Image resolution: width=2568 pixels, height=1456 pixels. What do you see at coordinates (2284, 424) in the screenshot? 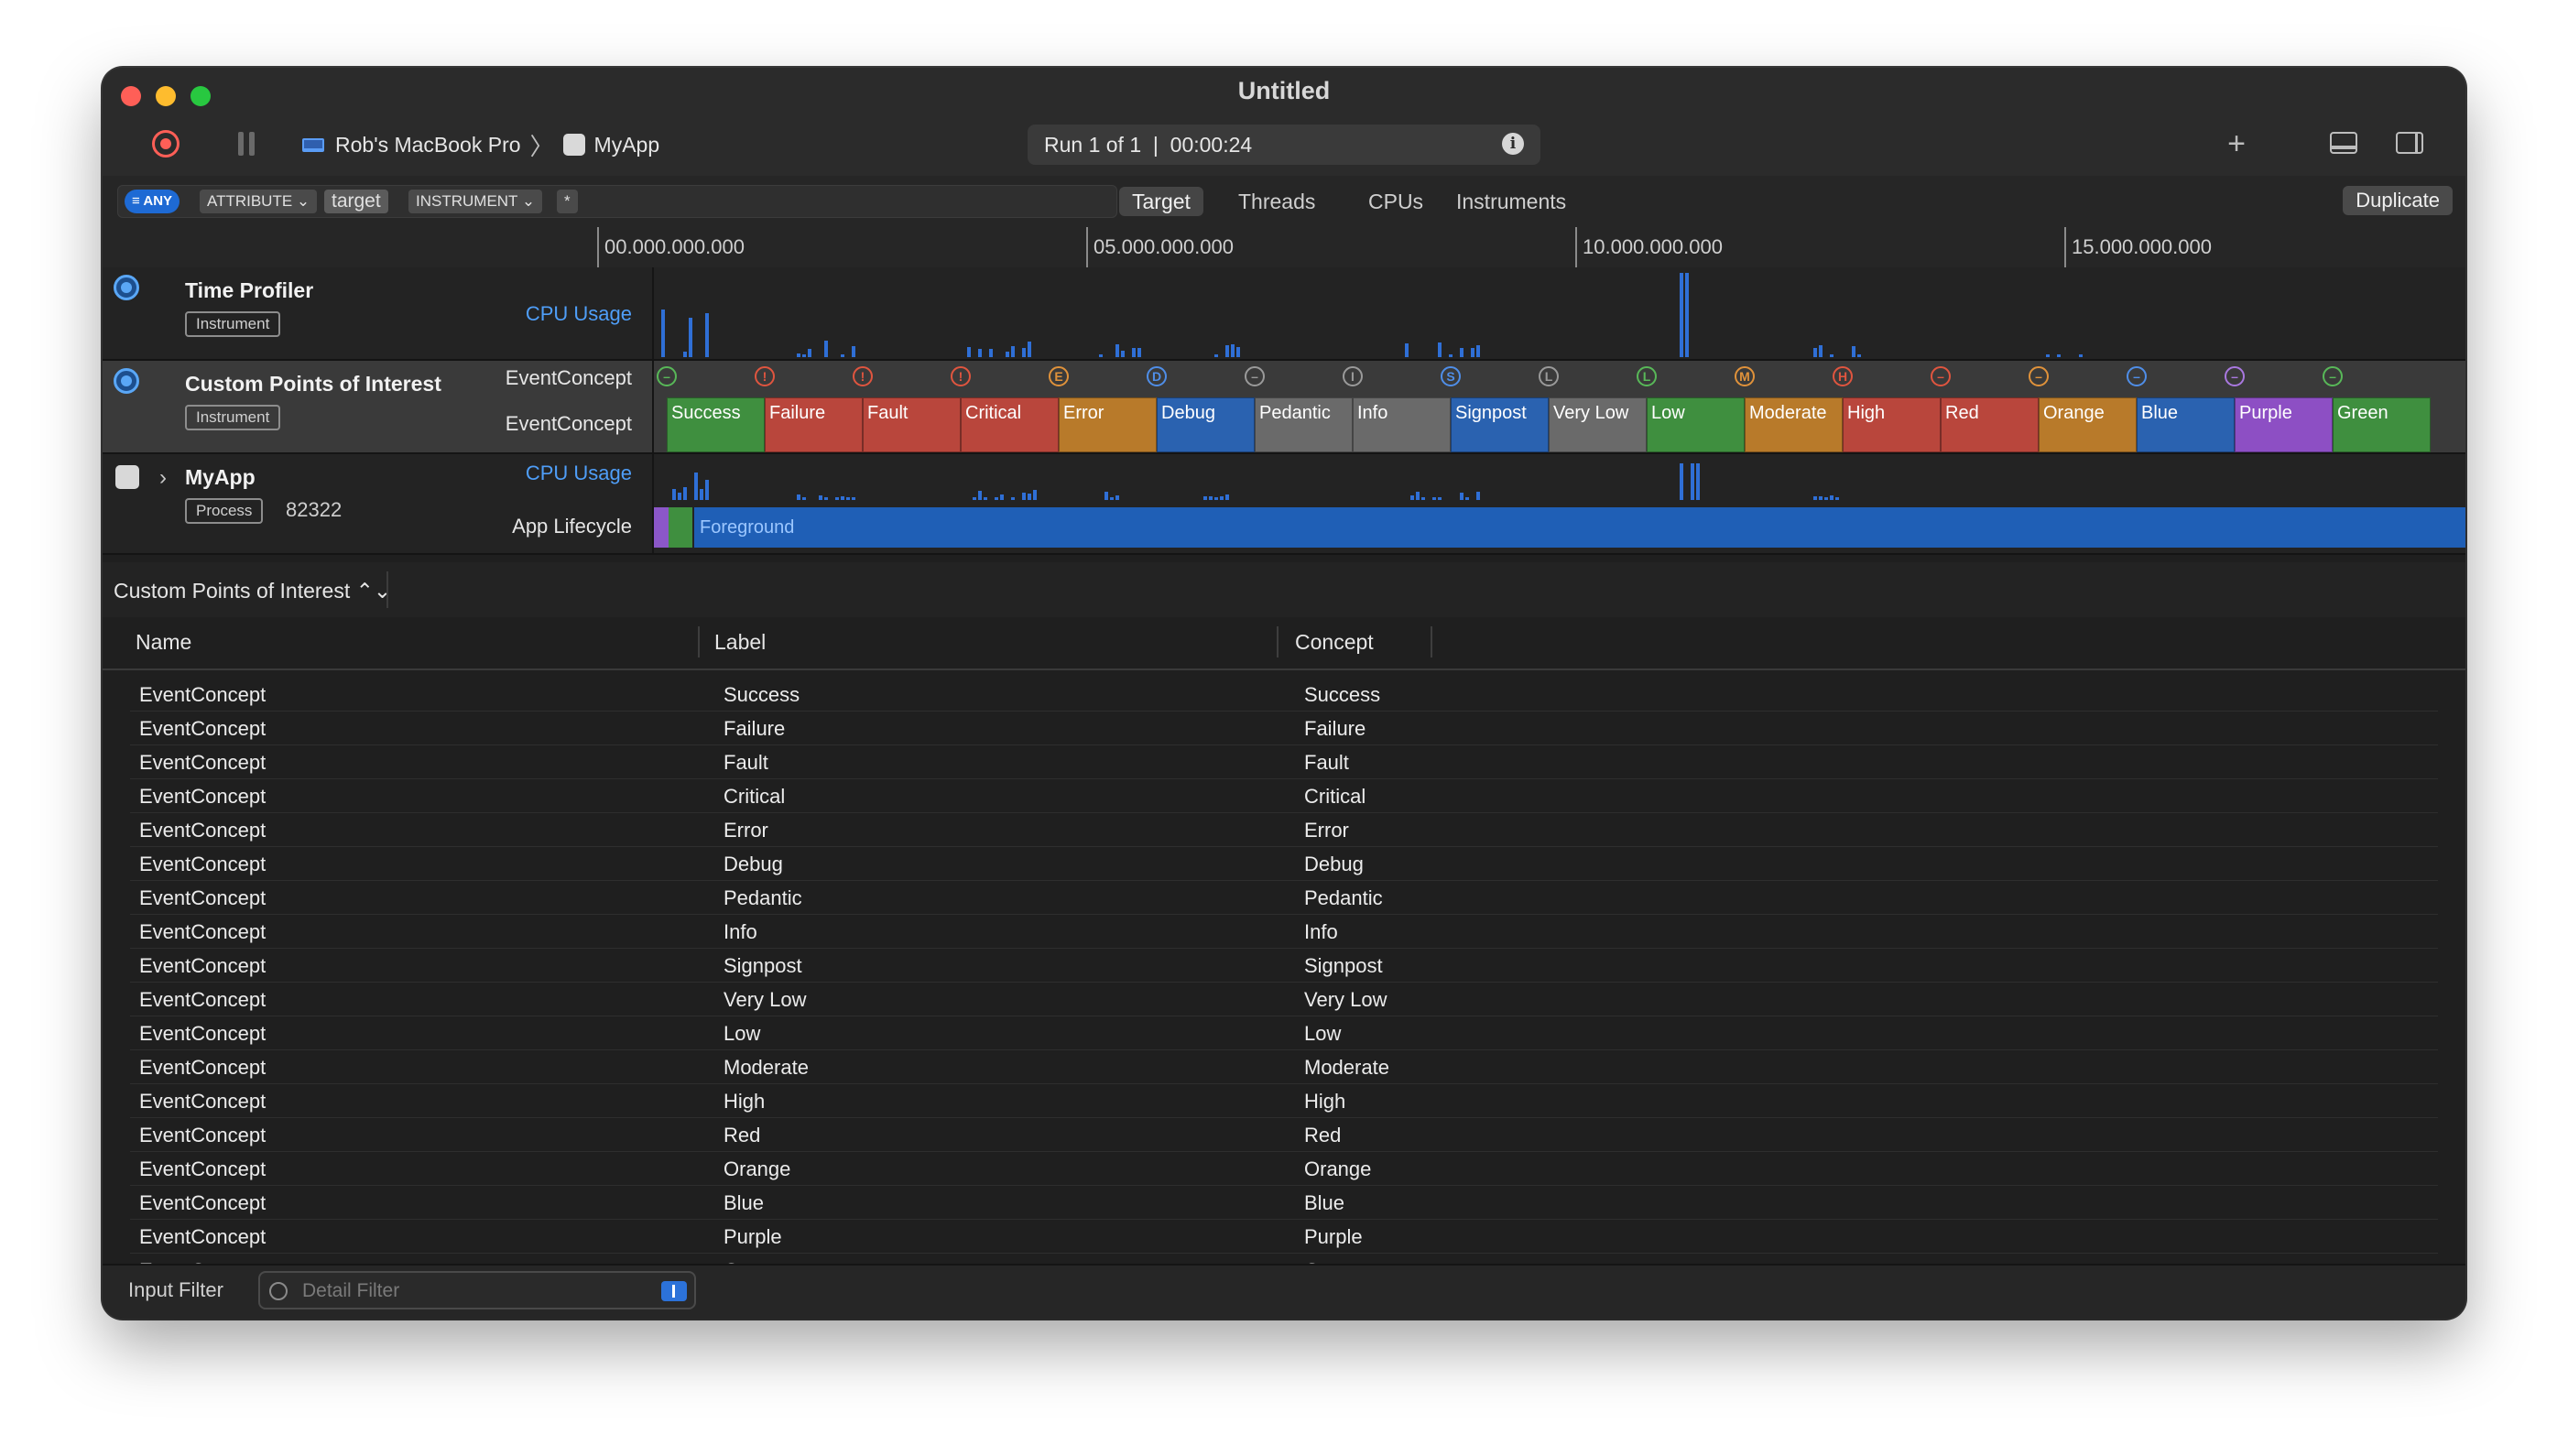
I see `poi-interval: Purple` at bounding box center [2284, 424].